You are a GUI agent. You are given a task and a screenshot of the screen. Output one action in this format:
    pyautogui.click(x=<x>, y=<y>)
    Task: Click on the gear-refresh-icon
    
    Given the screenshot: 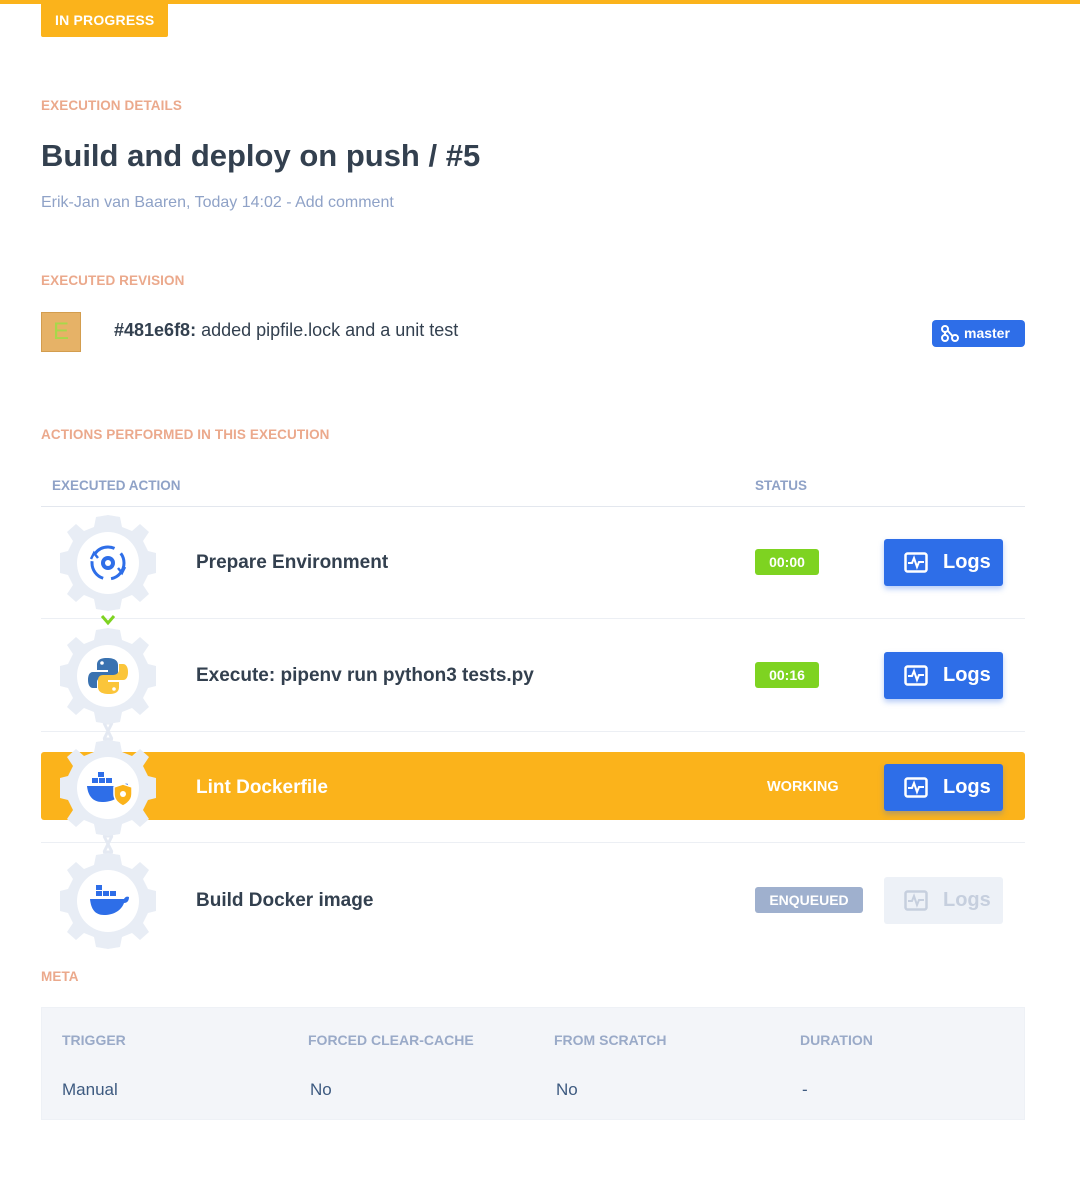 What is the action you would take?
    pyautogui.click(x=108, y=563)
    